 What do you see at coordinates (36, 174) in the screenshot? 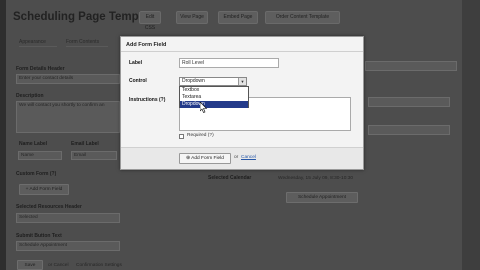
I see `custom-form-label: Custom Form (?)` at bounding box center [36, 174].